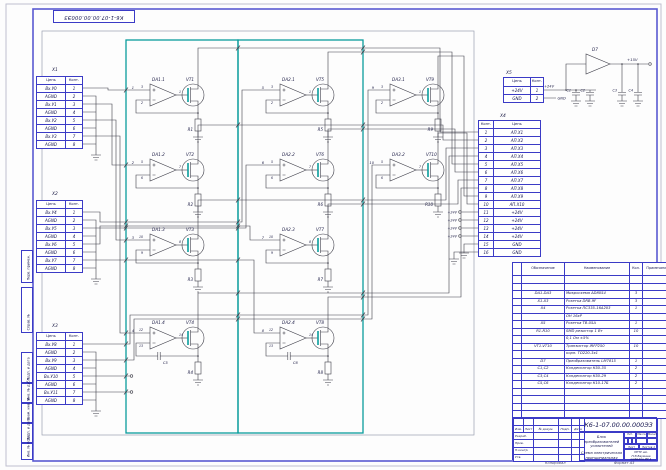 The image size is (666, 470). Describe the element at coordinates (141, 346) in the screenshot. I see `svg-text: 13` at that location.